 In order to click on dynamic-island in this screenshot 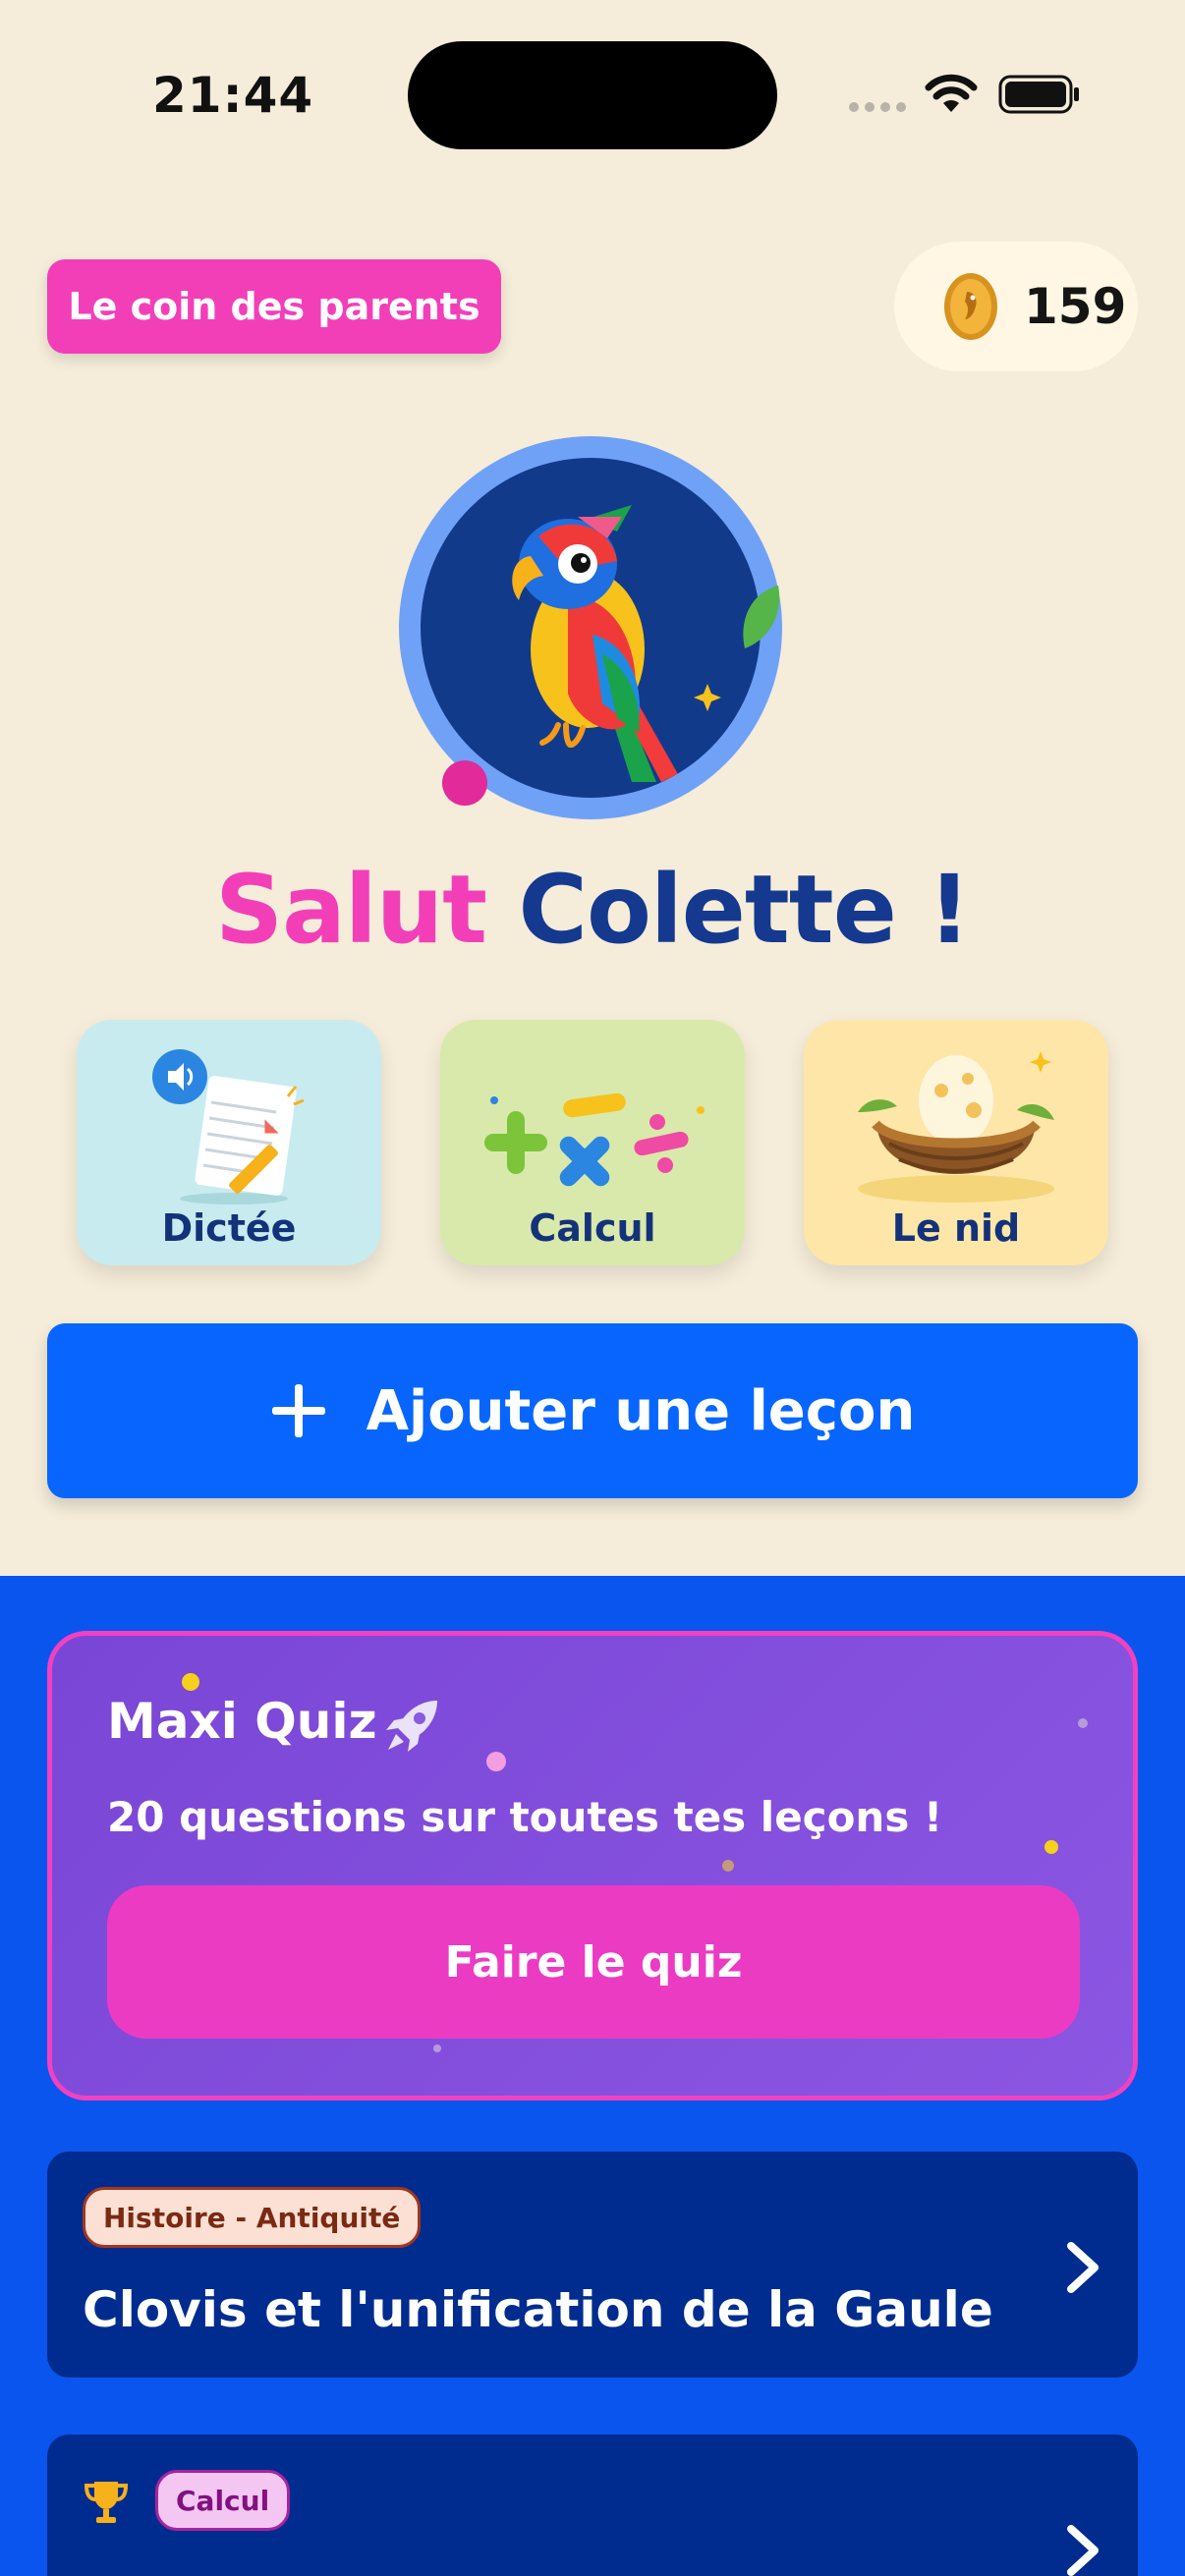, I will do `click(592, 95)`.